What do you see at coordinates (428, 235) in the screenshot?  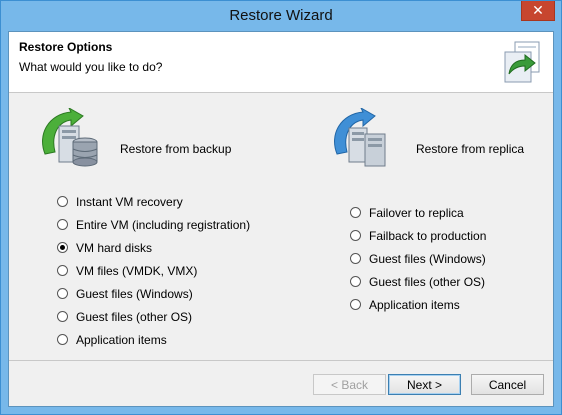 I see `option-label: Failback to production` at bounding box center [428, 235].